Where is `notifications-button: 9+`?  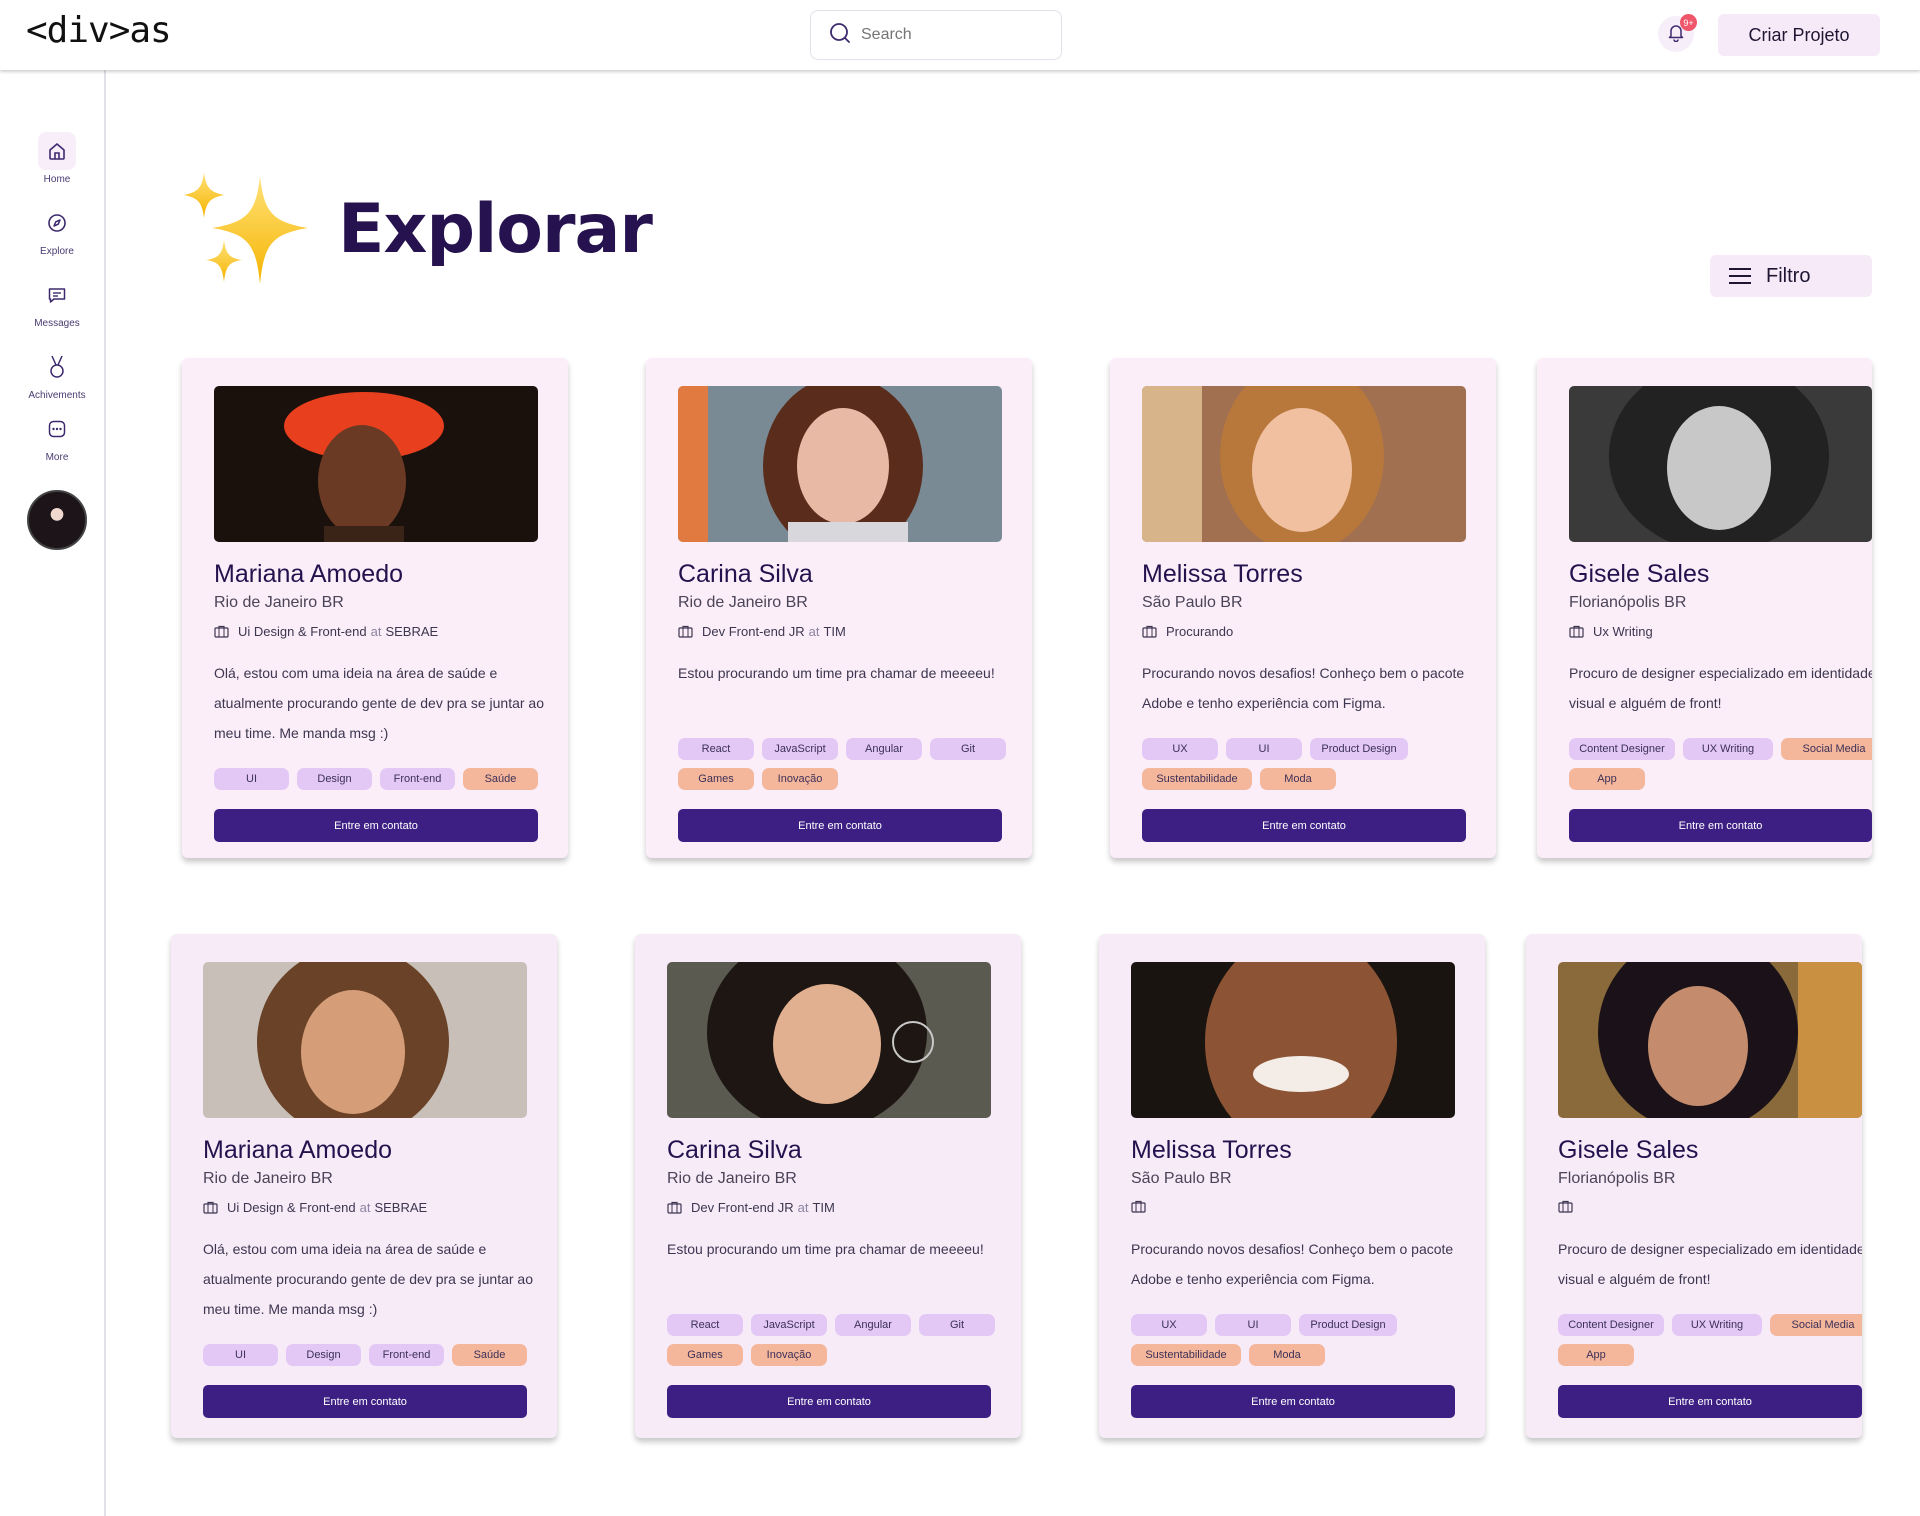 notifications-button: 9+ is located at coordinates (1677, 33).